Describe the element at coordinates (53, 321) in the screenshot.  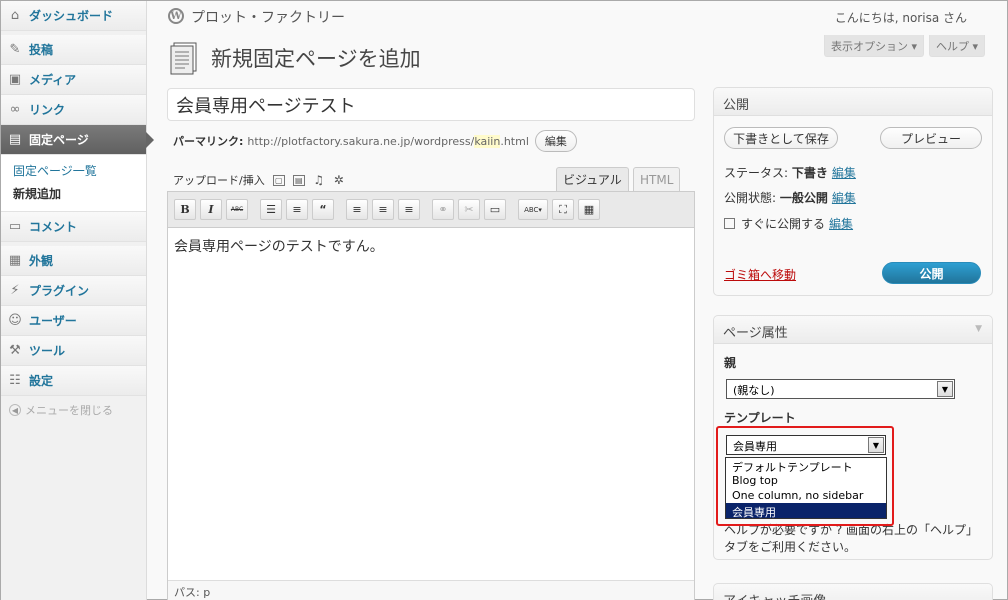
I see `menu-label: ユーザー` at that location.